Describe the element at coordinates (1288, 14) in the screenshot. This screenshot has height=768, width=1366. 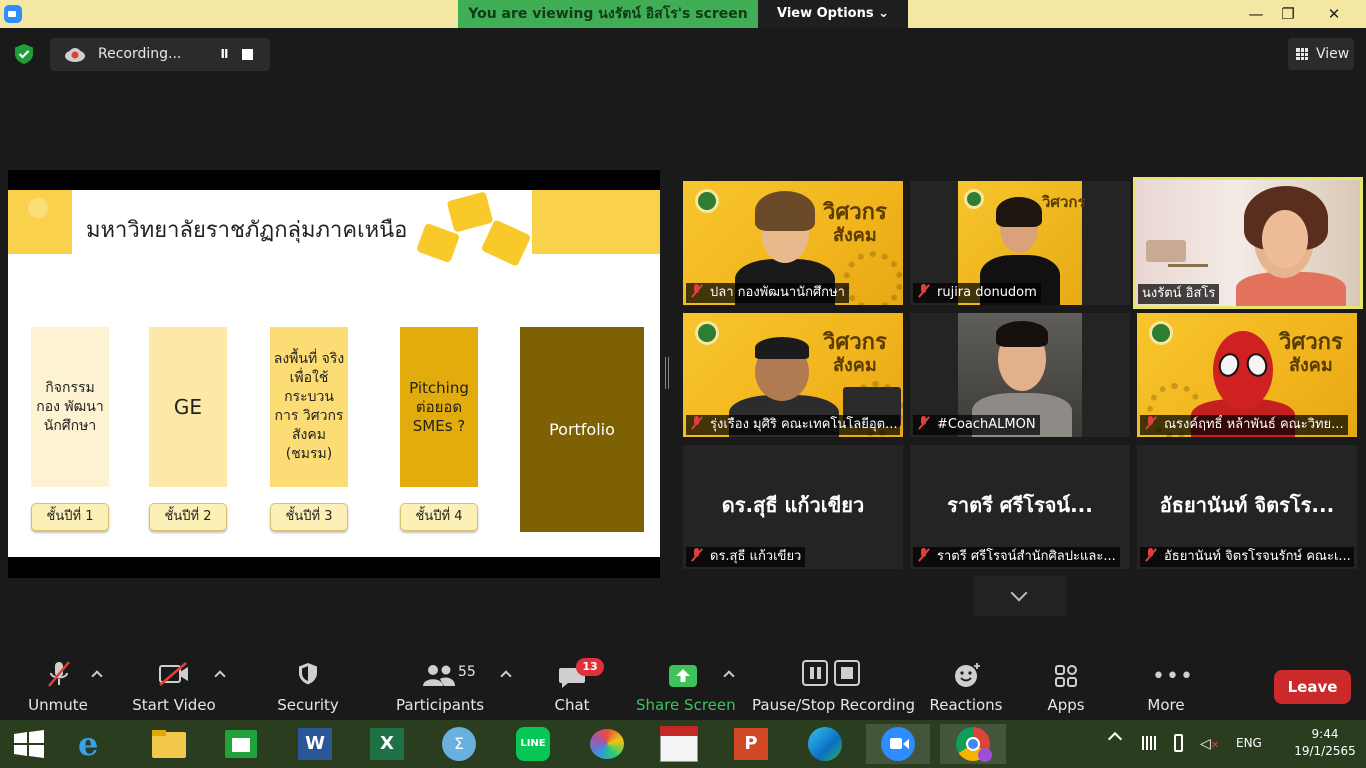
I see `restore-button: ❐` at that location.